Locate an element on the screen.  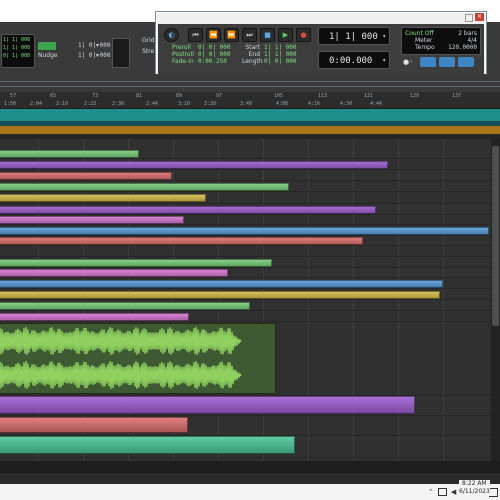
midi-merge-icon is located at coordinates (447, 62).